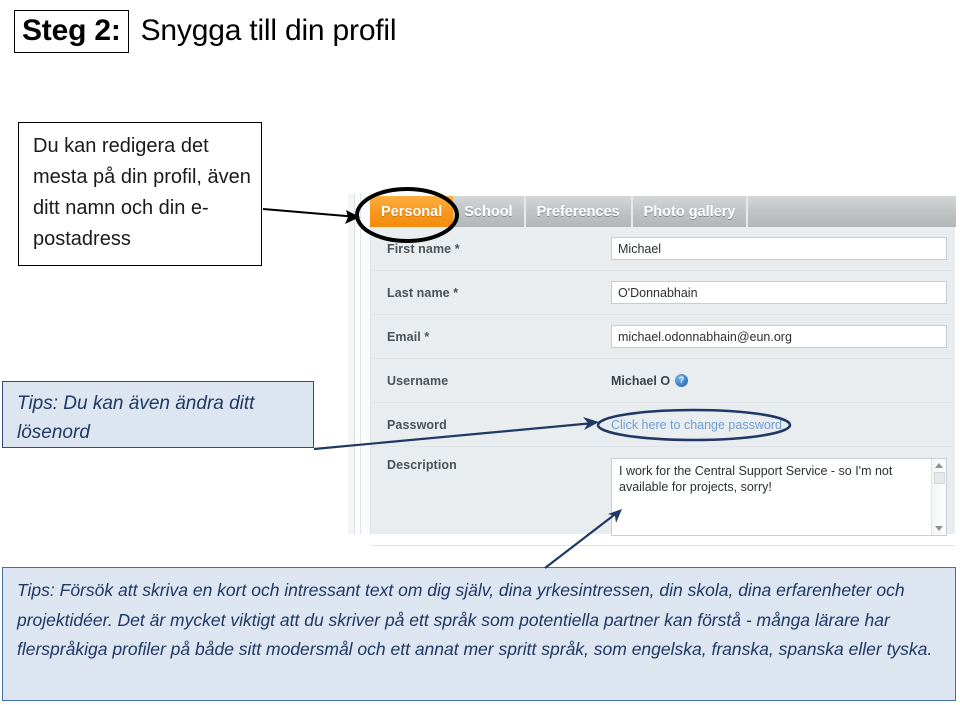 This screenshot has height=705, width=960. I want to click on tab-photo-gallery-label: Photo gallery, so click(689, 211).